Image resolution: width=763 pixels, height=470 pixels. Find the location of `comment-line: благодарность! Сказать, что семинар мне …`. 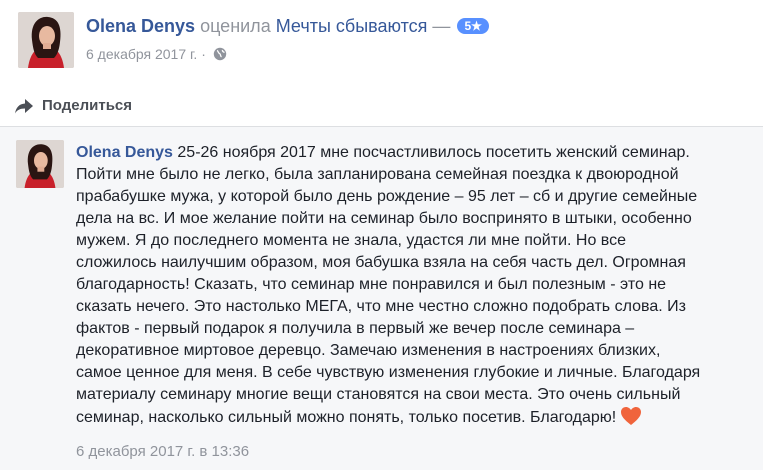

comment-line: благодарность! Сказать, что семинар мне … is located at coordinates (371, 284).